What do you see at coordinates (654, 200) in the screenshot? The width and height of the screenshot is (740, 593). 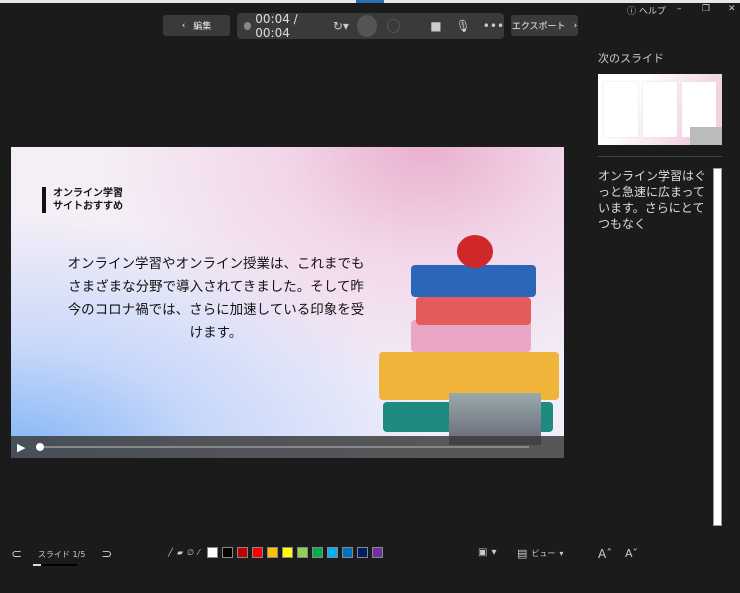 I see `speaker-notes: オンライン学習はぐっと急速に広まっています。さらにとてつもなく` at bounding box center [654, 200].